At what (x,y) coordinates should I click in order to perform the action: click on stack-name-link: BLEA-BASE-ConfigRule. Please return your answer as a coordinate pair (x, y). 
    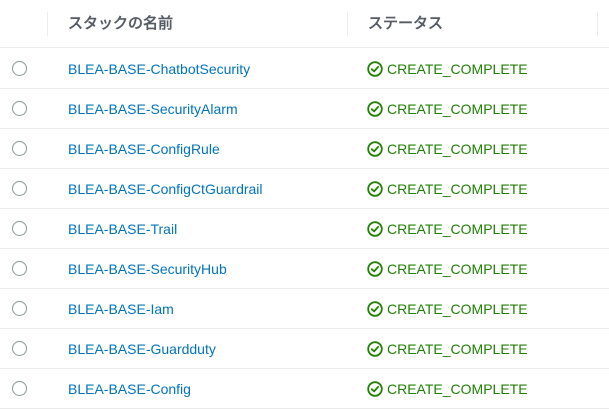
    Looking at the image, I should click on (144, 149).